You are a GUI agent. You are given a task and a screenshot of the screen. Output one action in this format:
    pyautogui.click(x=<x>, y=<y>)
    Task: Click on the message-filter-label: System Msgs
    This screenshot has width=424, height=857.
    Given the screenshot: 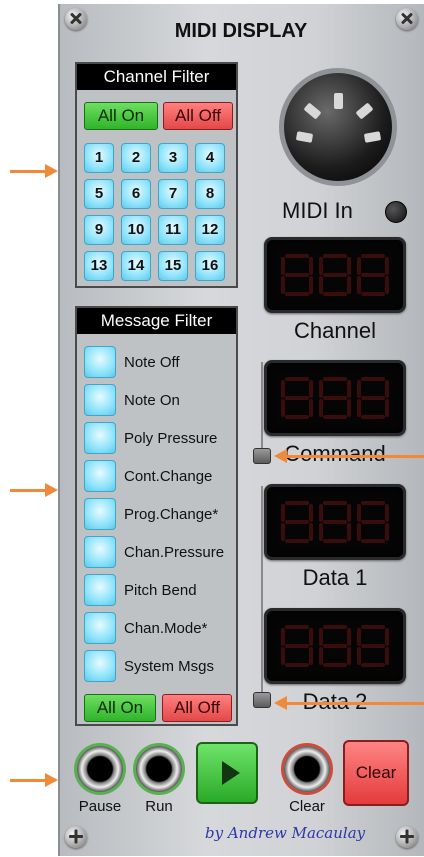 What is the action you would take?
    pyautogui.click(x=169, y=666)
    